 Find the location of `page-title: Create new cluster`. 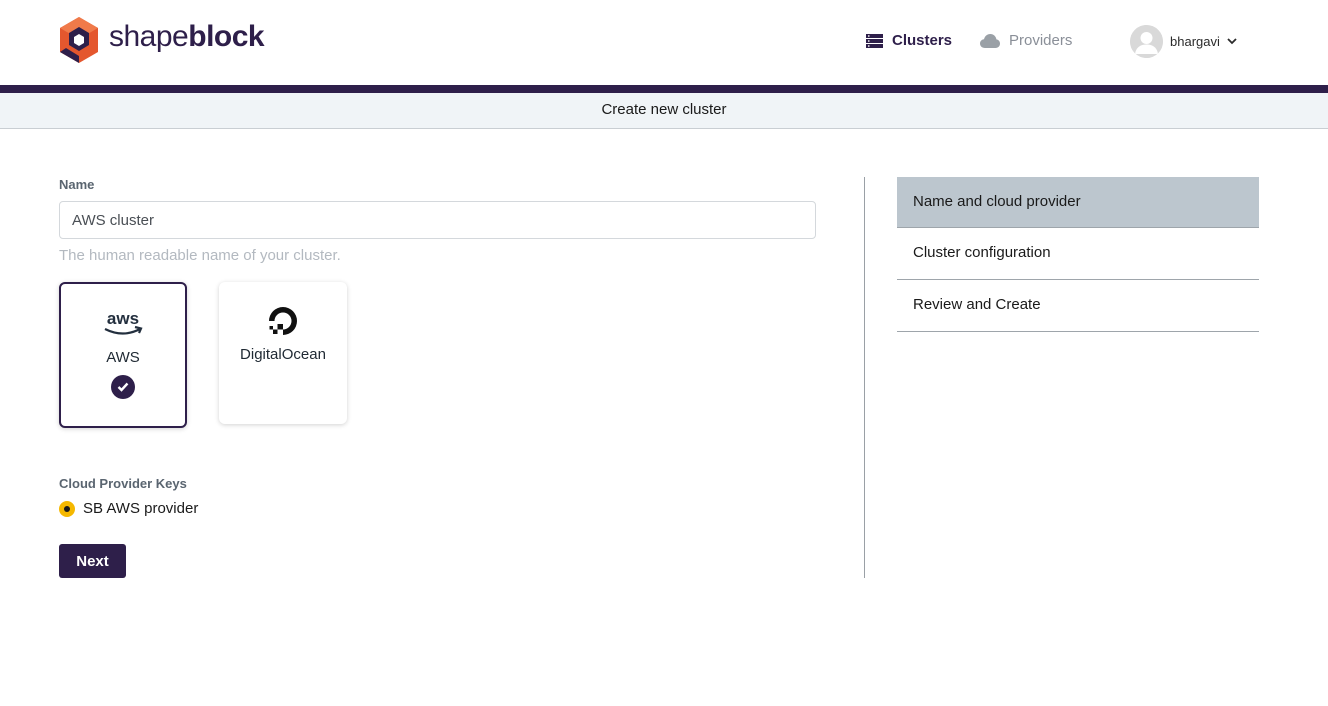

page-title: Create new cluster is located at coordinates (664, 111).